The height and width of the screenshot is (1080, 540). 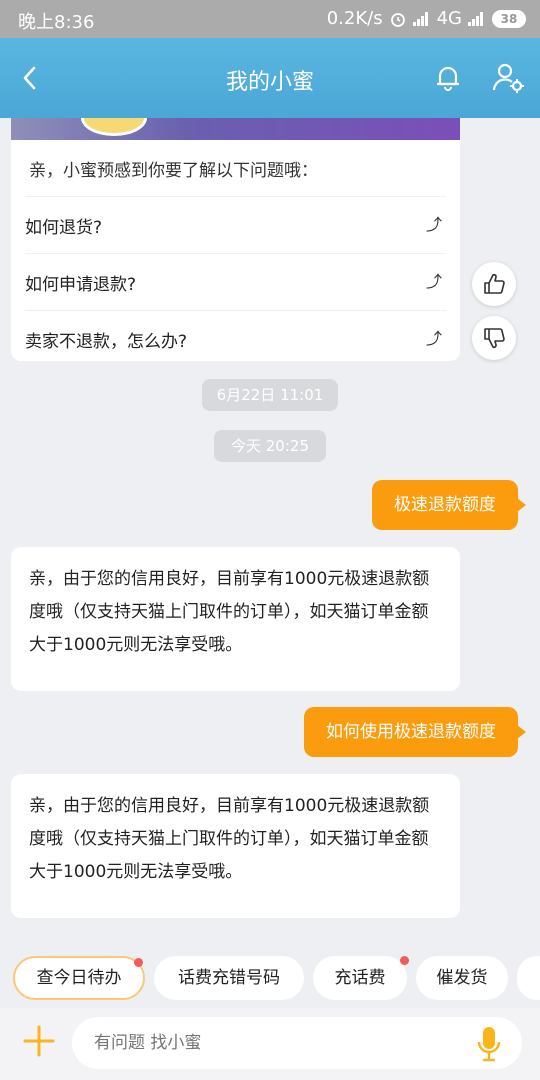 I want to click on like-button, so click(x=494, y=284).